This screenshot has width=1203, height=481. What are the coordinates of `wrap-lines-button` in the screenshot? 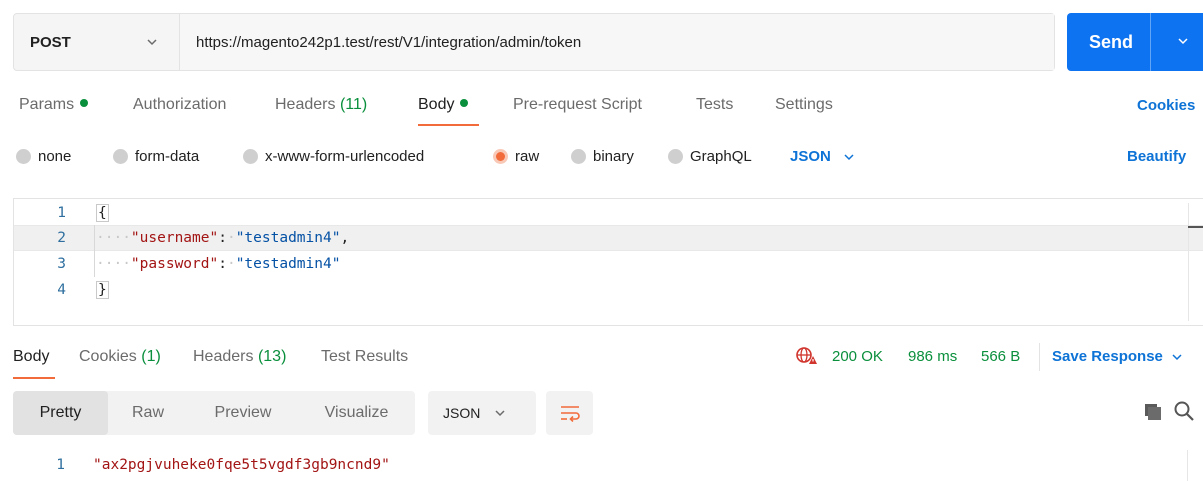 It's located at (569, 413).